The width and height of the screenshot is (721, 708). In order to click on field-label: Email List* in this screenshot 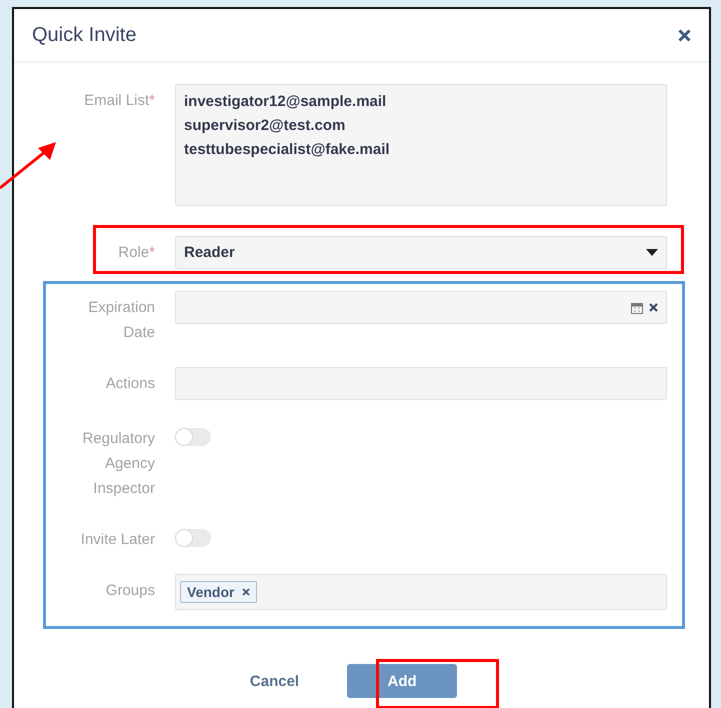, I will do `click(119, 101)`.